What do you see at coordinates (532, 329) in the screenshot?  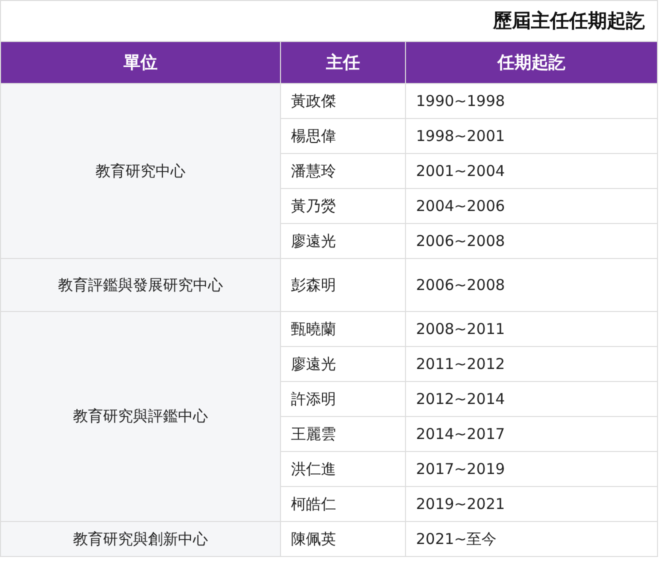 I see `term-cell: 2008~2011` at bounding box center [532, 329].